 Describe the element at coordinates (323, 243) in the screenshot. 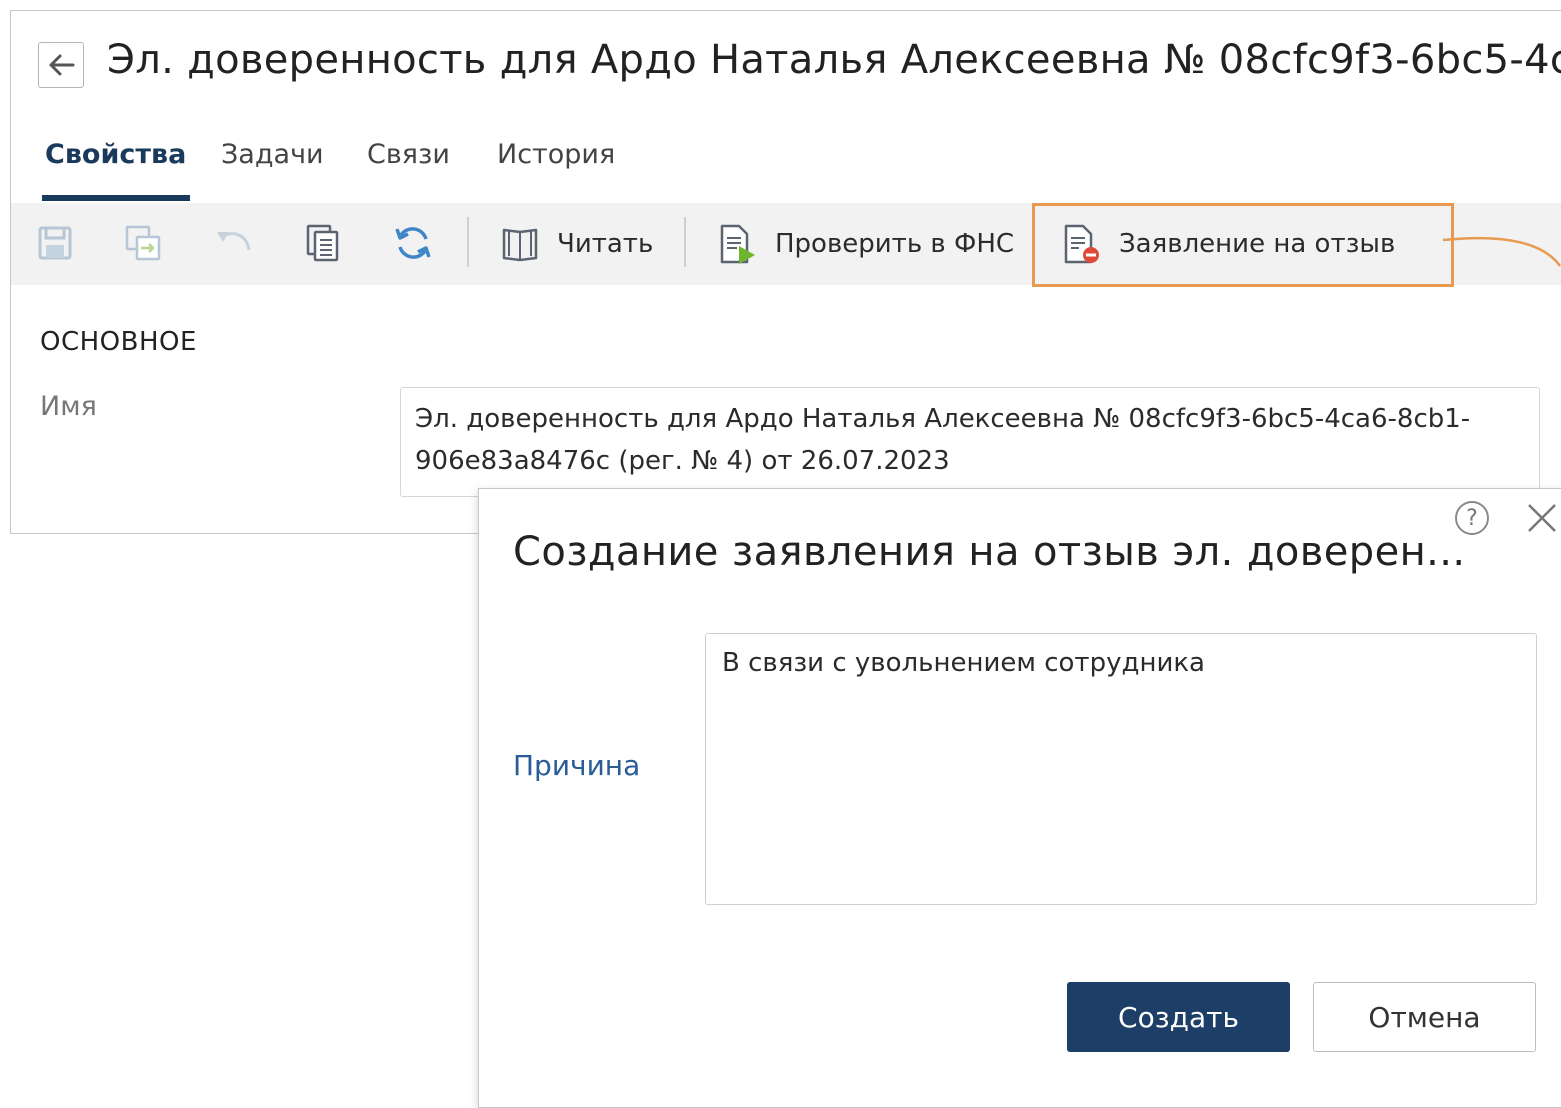

I see `copy-icon` at that location.